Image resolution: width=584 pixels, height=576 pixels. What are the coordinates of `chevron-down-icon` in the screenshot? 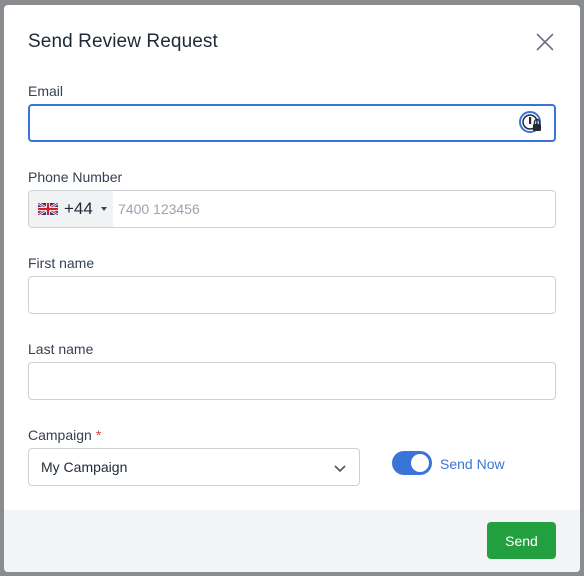 It's located at (340, 469).